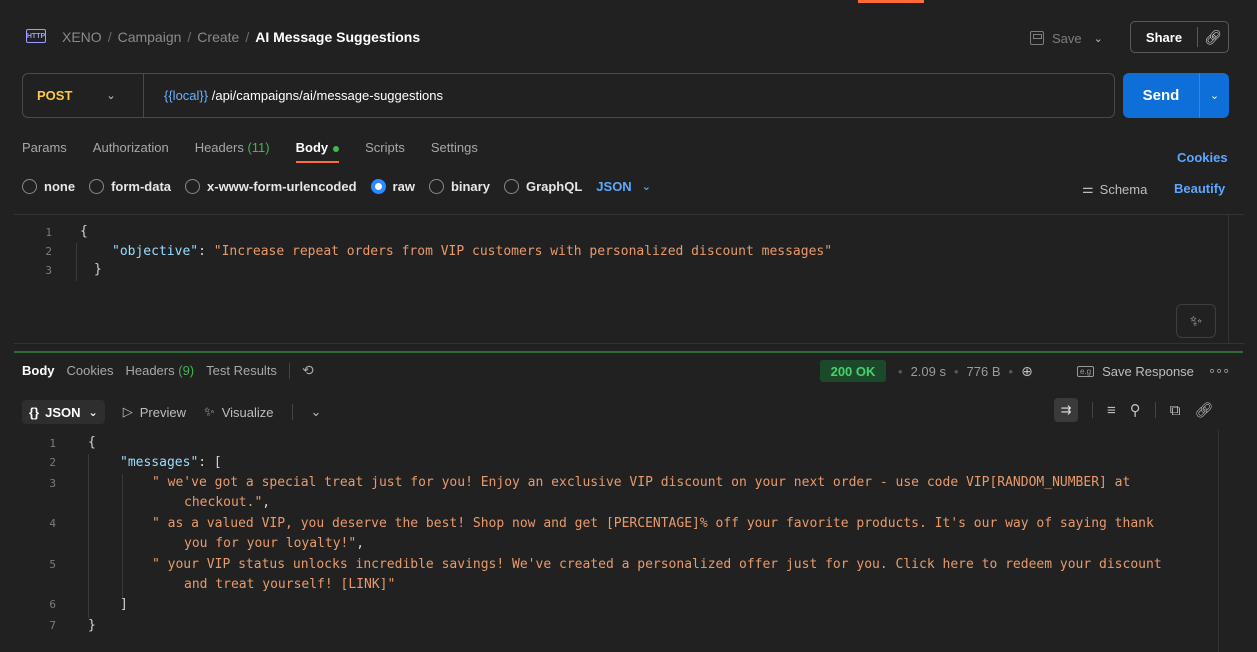 Image resolution: width=1257 pixels, height=652 pixels. Describe the element at coordinates (1202, 157) in the screenshot. I see `cookies-link: Cookies` at that location.